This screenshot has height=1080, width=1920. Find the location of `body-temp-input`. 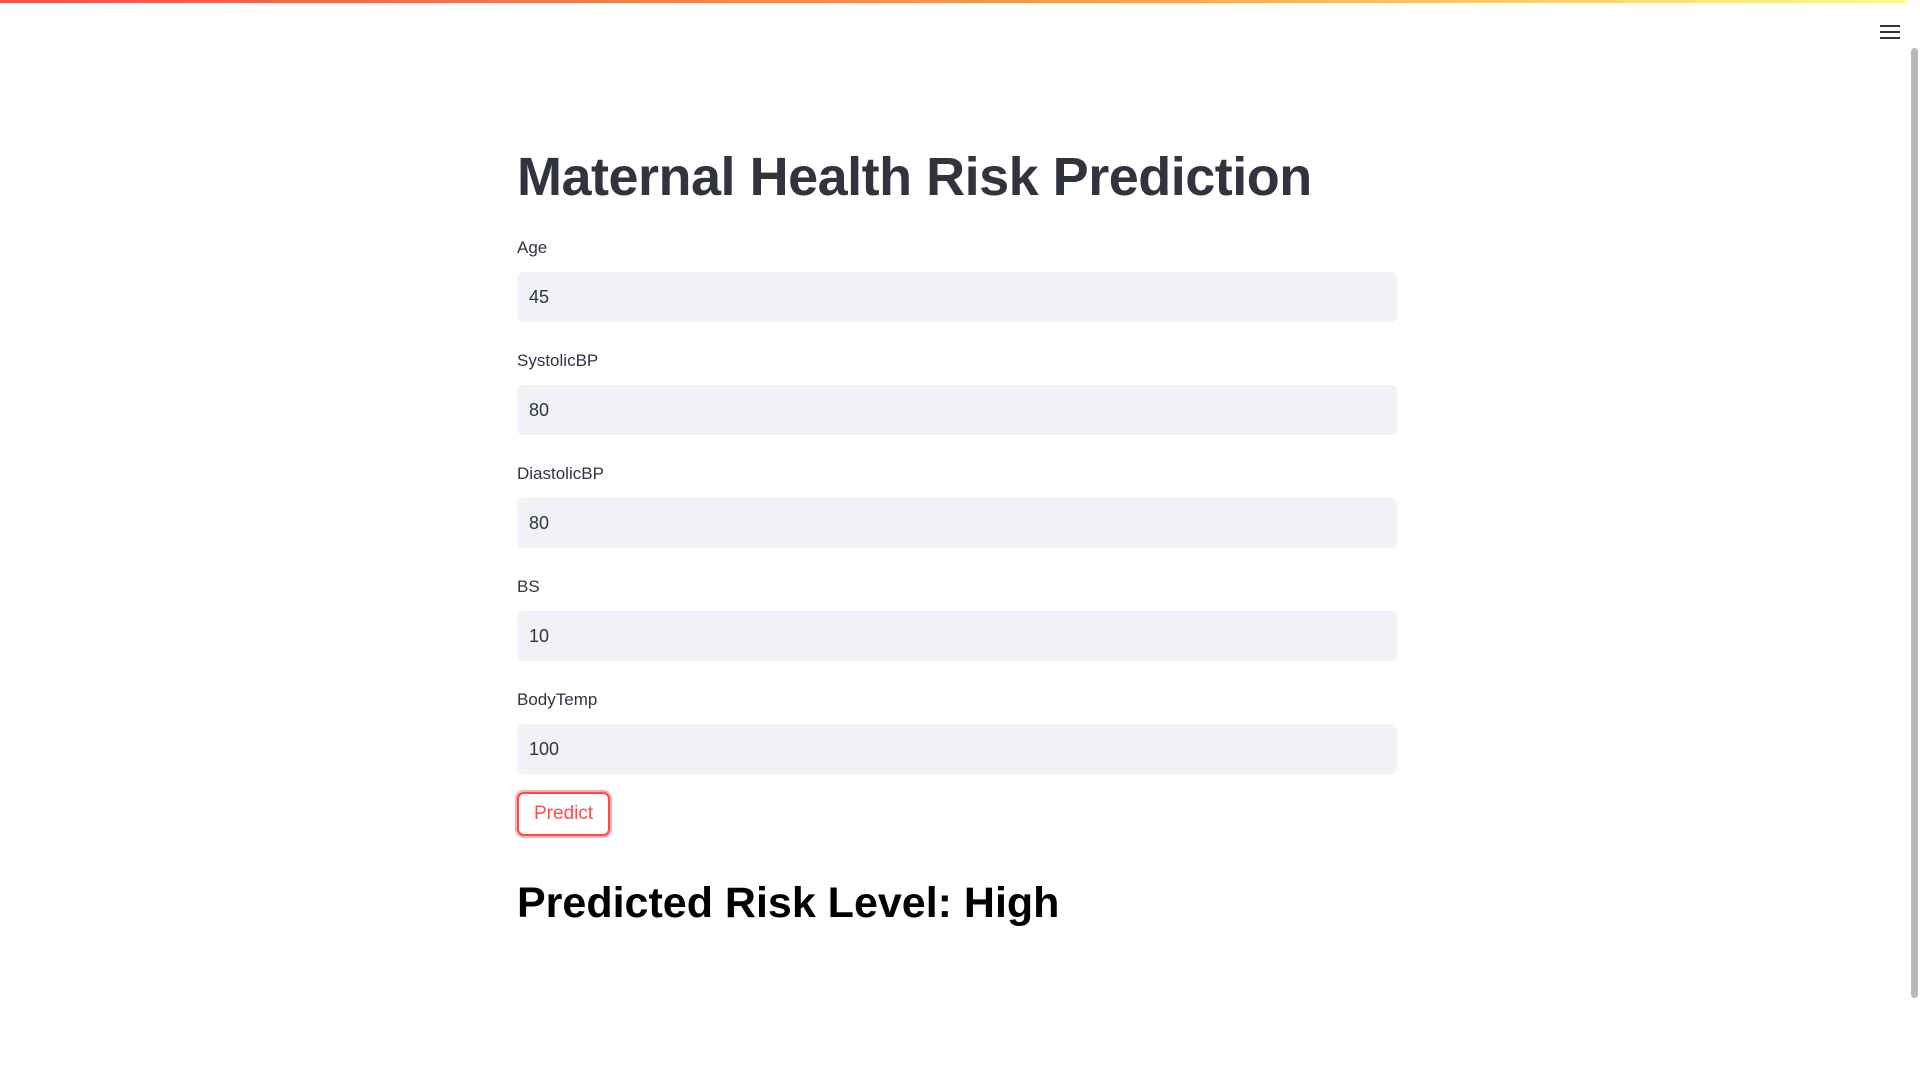

body-temp-input is located at coordinates (957, 749).